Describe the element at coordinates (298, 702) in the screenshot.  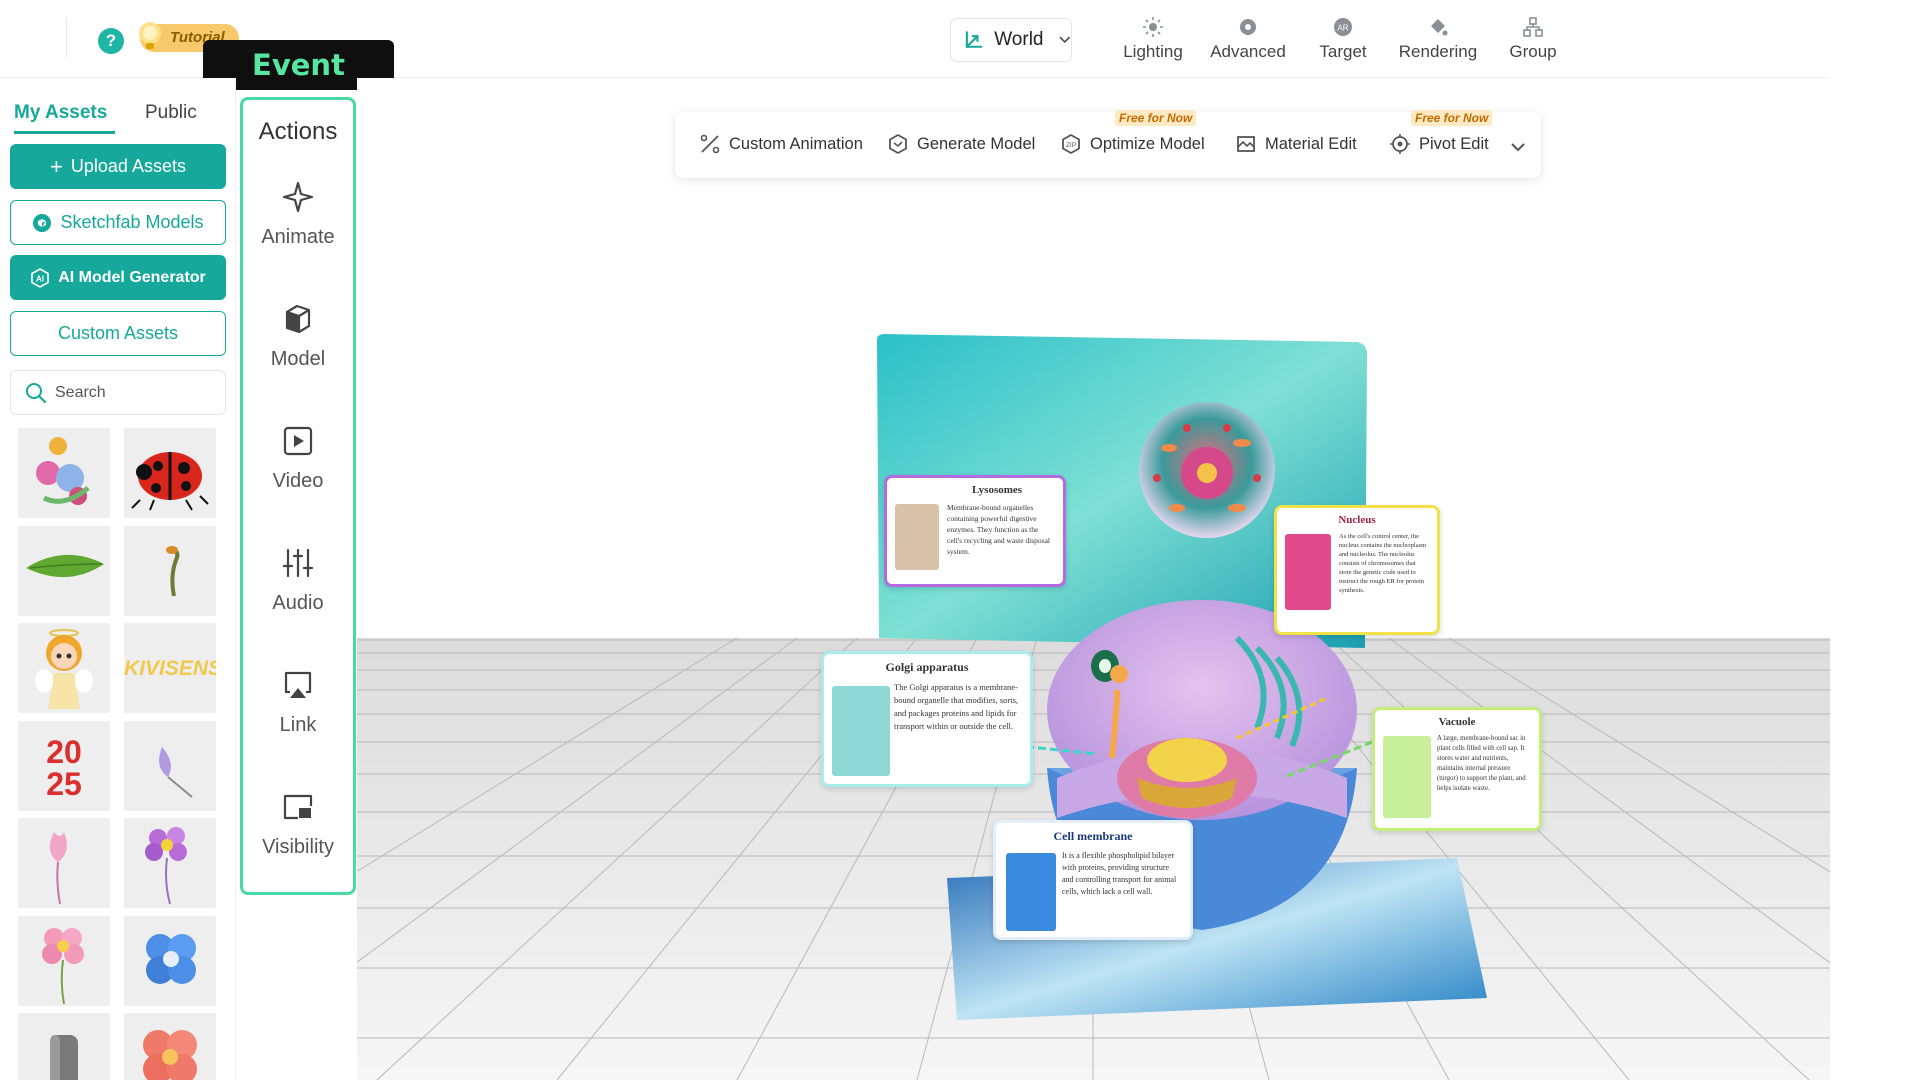
I see `action-link: Link` at that location.